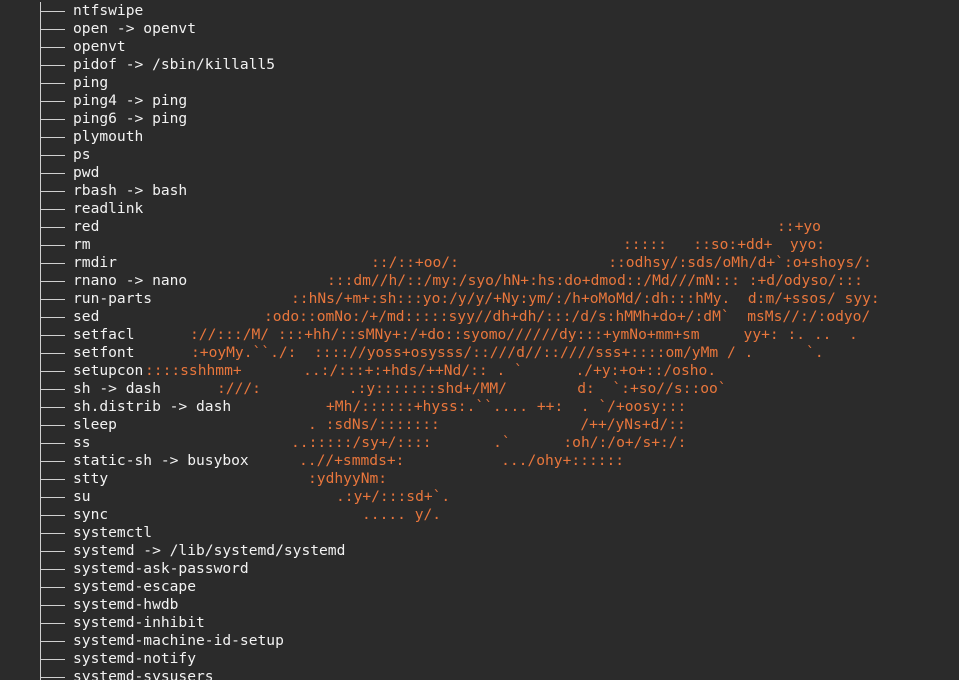 This screenshot has width=959, height=680. Describe the element at coordinates (161, 460) in the screenshot. I see `file-name: static-sh -> busybox` at that location.